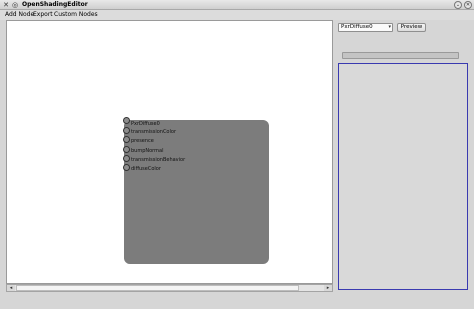  Describe the element at coordinates (142, 141) in the screenshot. I see `port-label-presence: presence` at that location.